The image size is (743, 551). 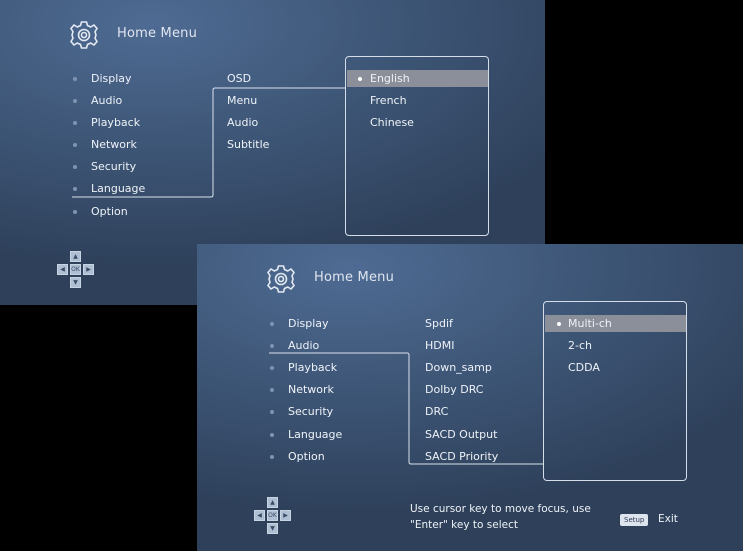 What do you see at coordinates (242, 122) in the screenshot?
I see `submenu-item-audio: Audio` at bounding box center [242, 122].